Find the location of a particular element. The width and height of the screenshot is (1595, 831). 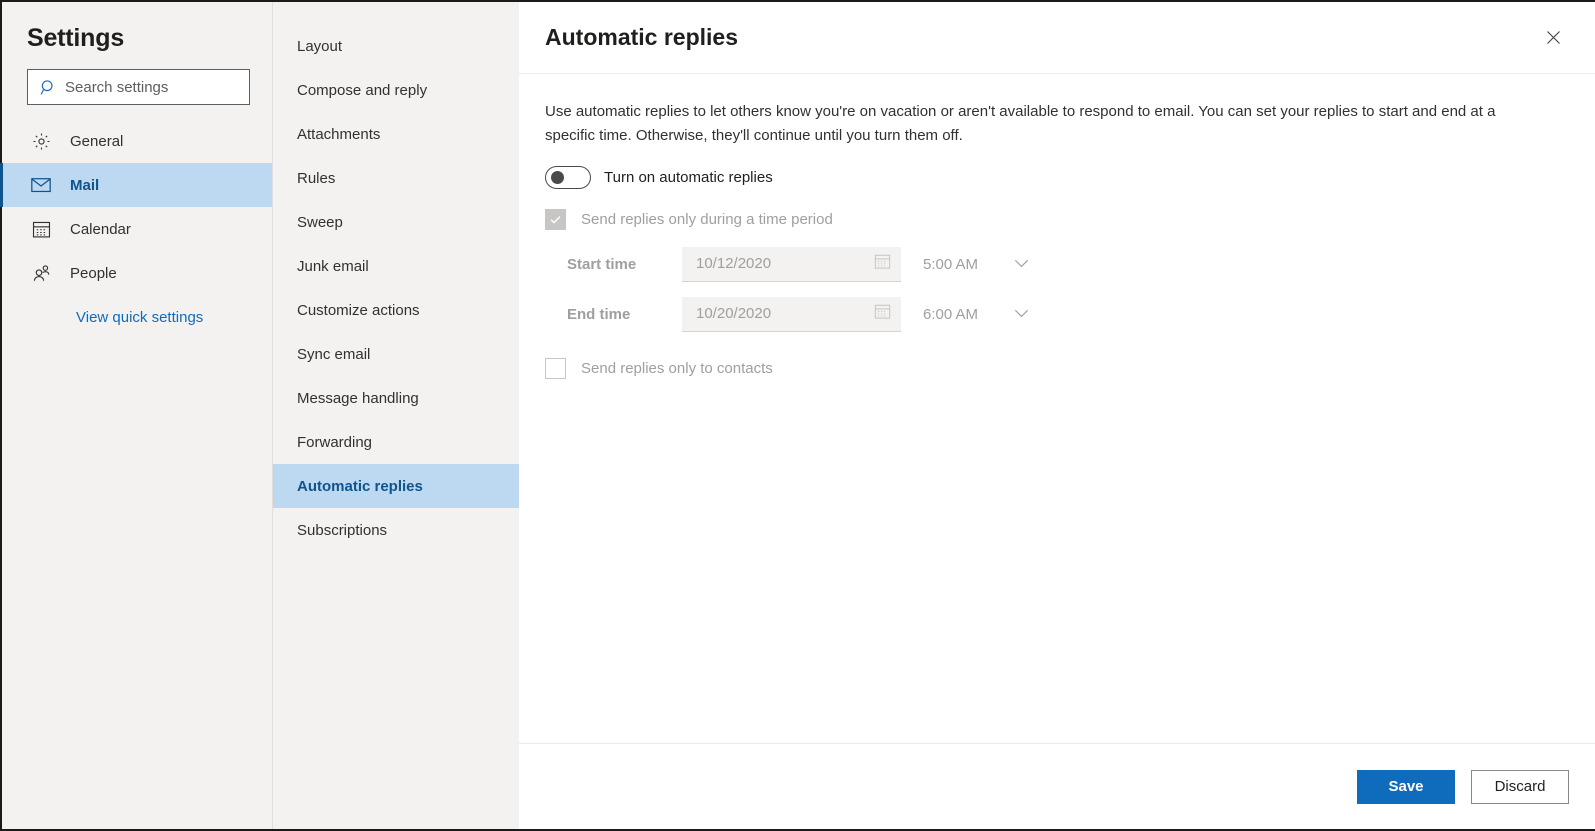

turn-on-automatic-replies-toggle is located at coordinates (568, 177).